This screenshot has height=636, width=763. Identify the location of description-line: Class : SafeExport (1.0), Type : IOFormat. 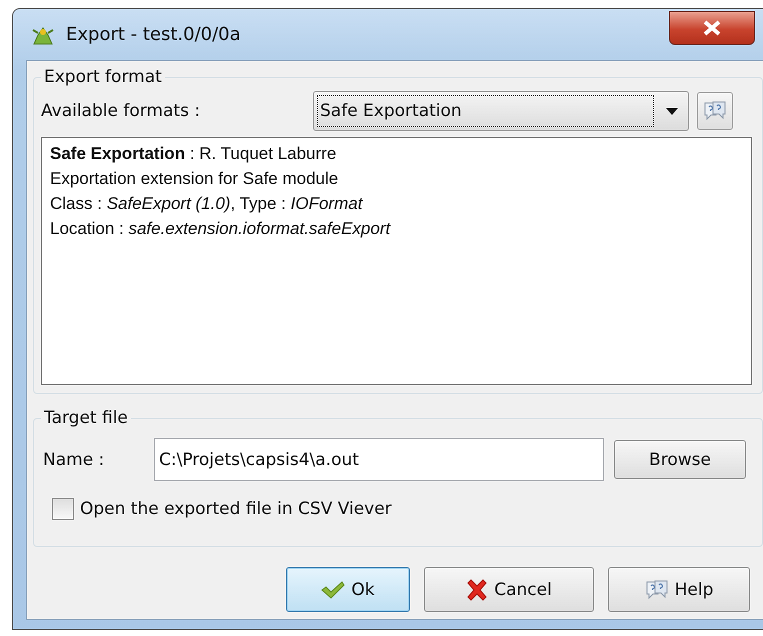
(207, 204).